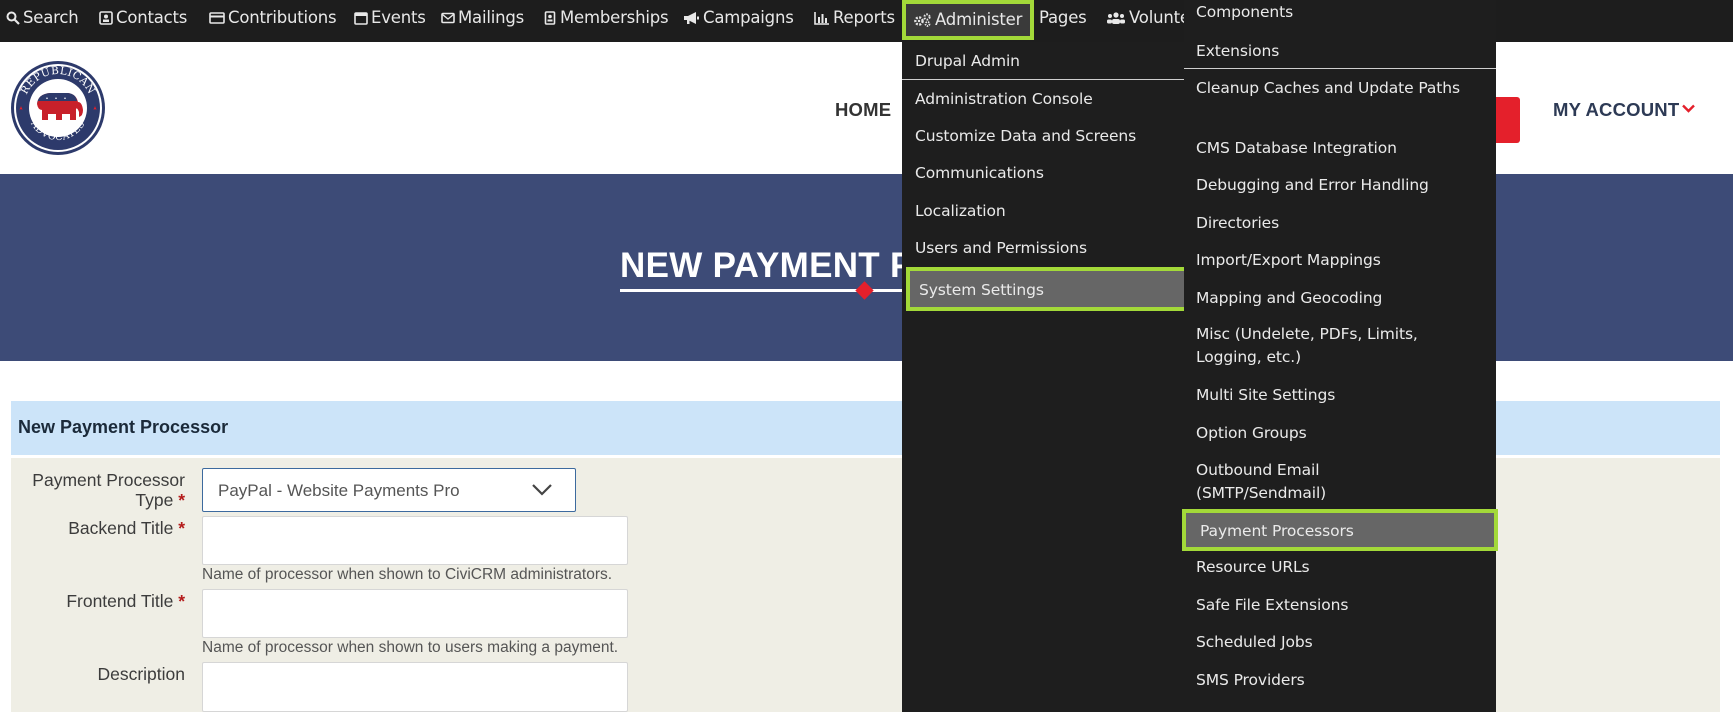 The image size is (1733, 712). What do you see at coordinates (981, 290) in the screenshot?
I see `menu-item-system-settings-label: System Settings` at bounding box center [981, 290].